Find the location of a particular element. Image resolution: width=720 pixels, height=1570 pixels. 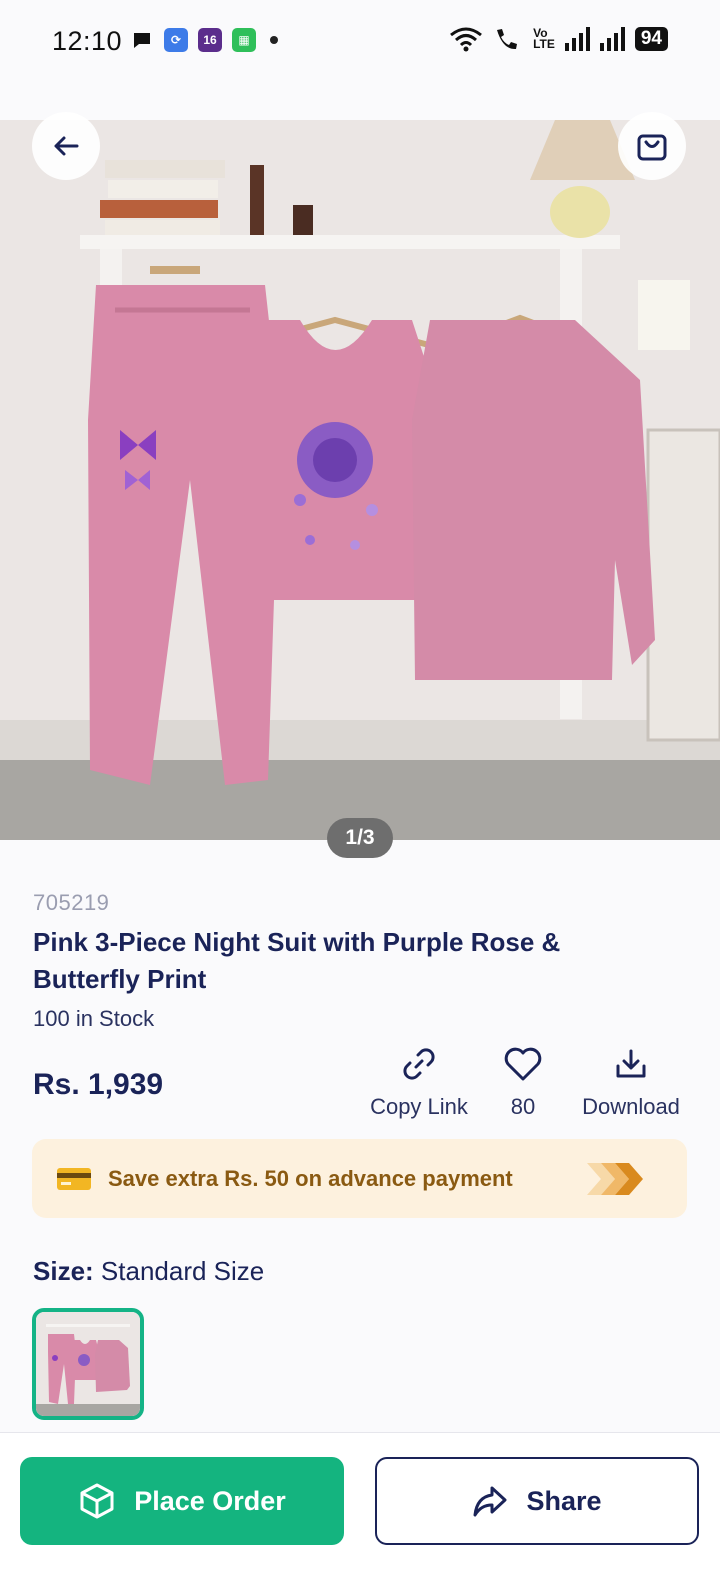

back-button is located at coordinates (66, 146).